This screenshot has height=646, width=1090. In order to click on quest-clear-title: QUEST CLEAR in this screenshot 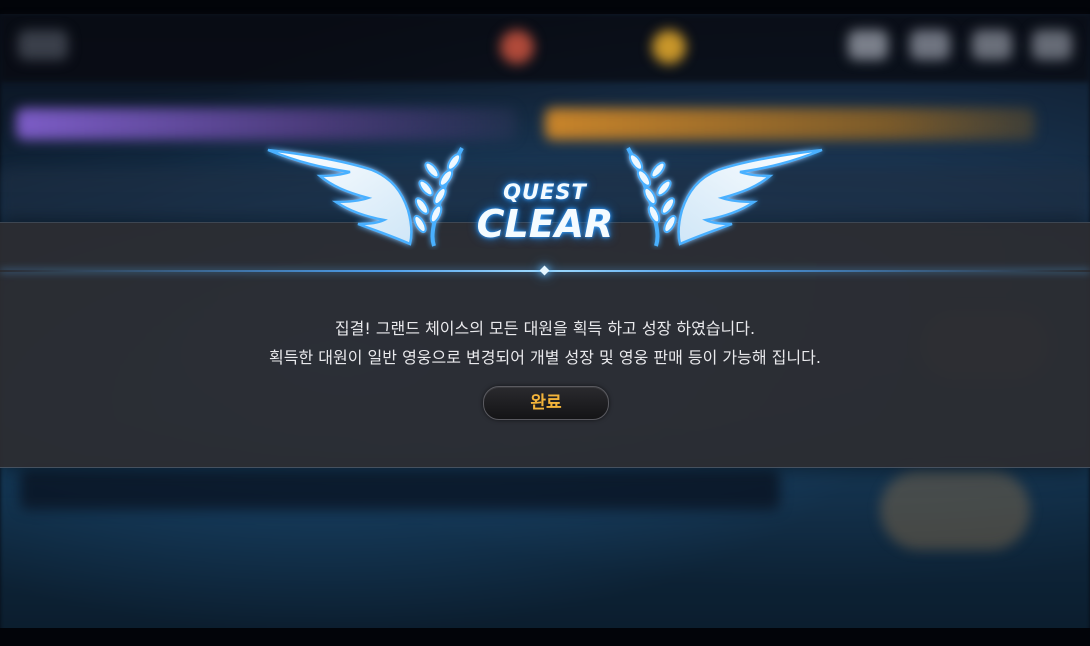, I will do `click(545, 212)`.